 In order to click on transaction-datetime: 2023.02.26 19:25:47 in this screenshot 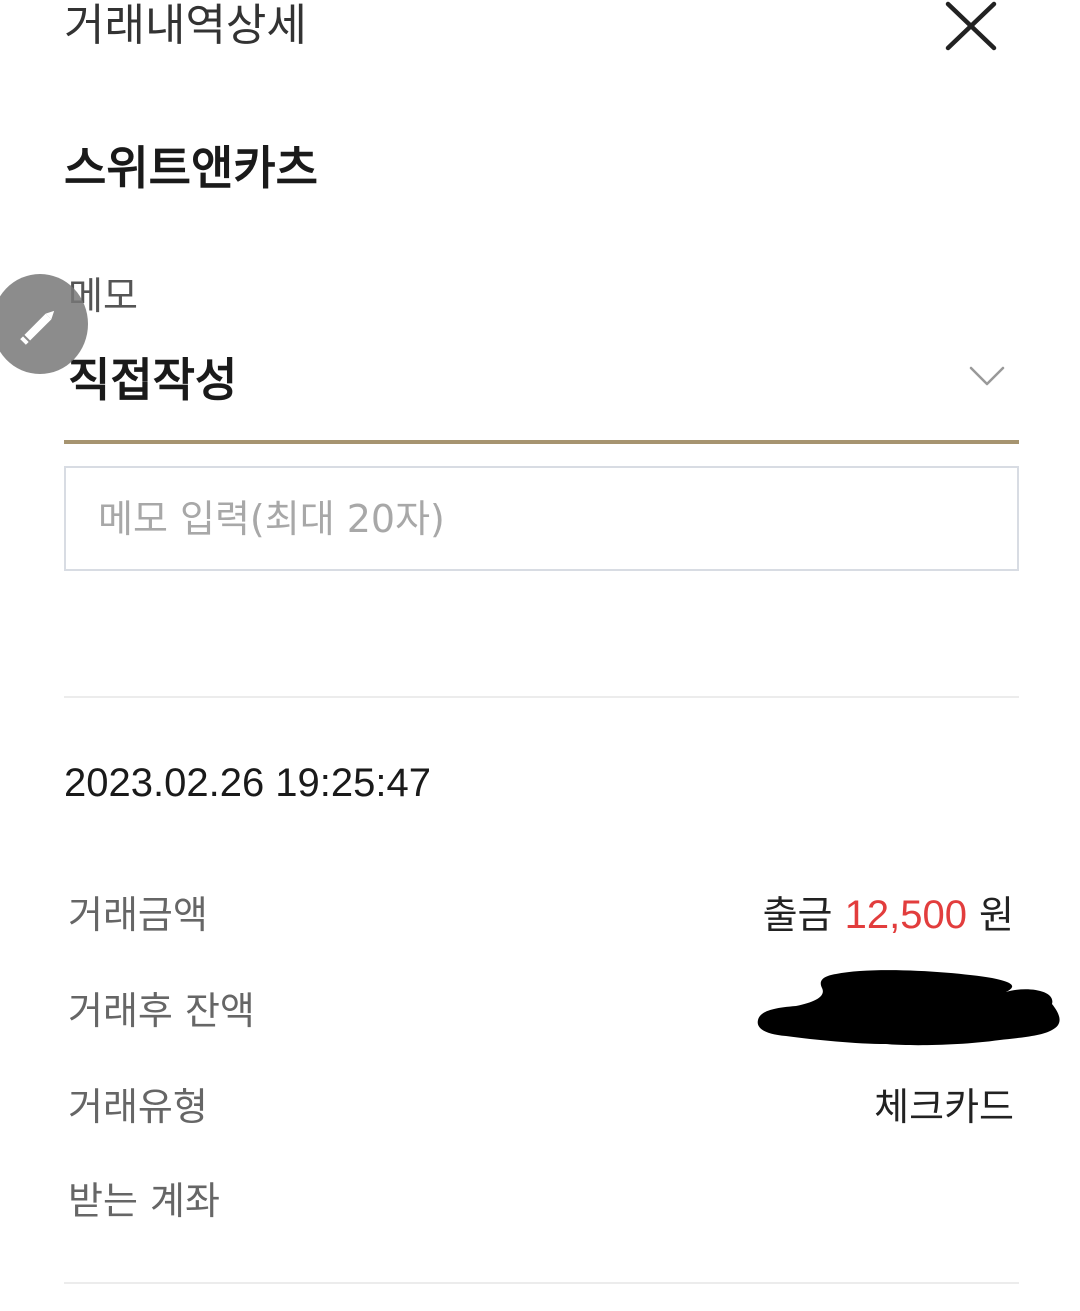, I will do `click(248, 783)`.